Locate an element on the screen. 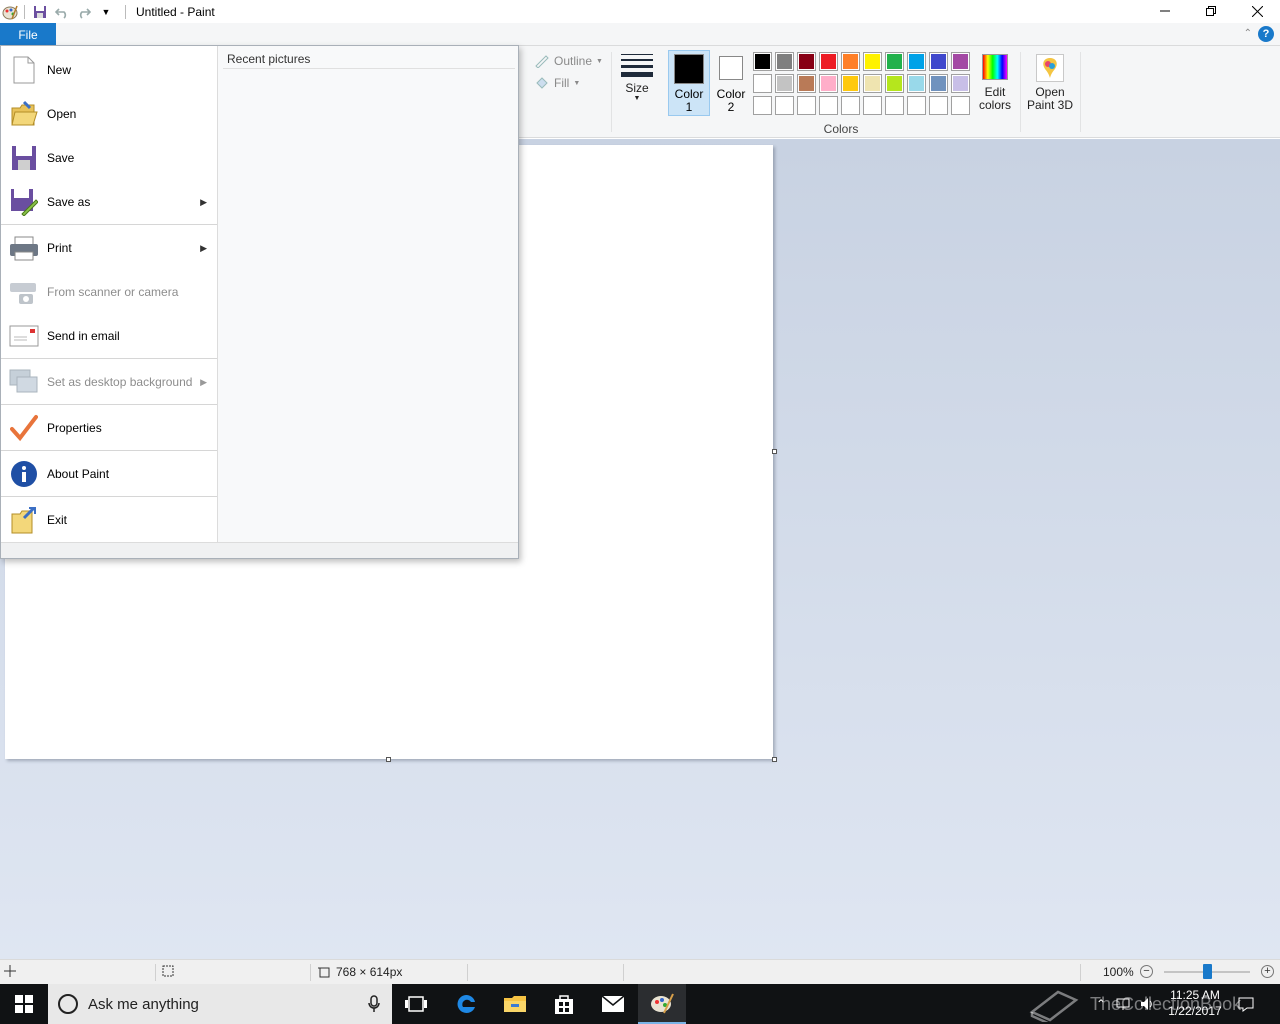 The image size is (1280, 1024). paint3d-icon is located at coordinates (1050, 68).